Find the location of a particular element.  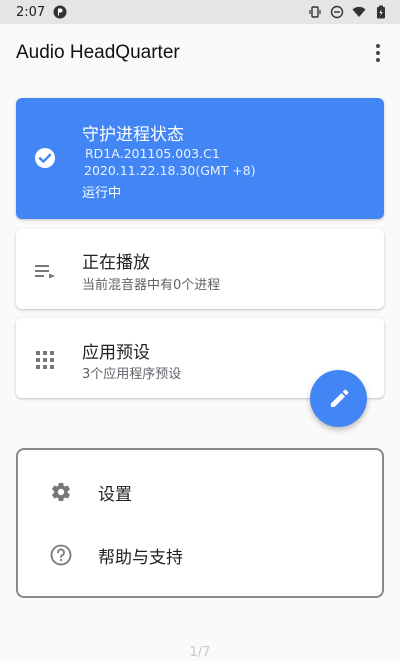

help-circle-icon is located at coordinates (61, 555).